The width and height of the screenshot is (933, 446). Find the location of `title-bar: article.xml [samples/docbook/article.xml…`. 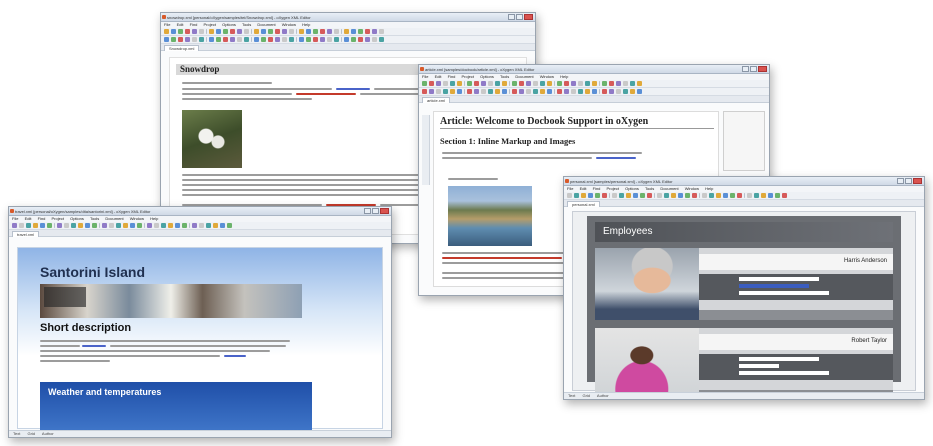

title-bar: article.xml [samples/docbook/article.xml… is located at coordinates (594, 69).